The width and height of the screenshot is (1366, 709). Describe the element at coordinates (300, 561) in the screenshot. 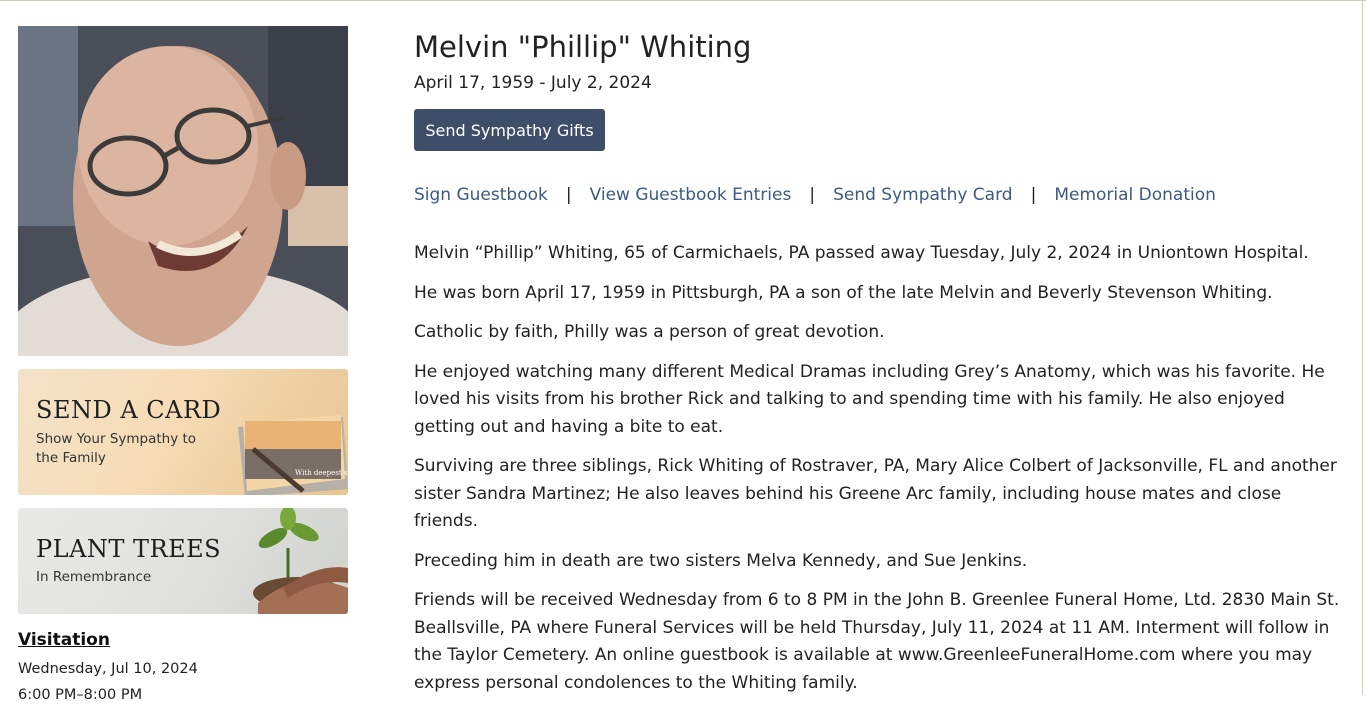

I see `seedling-hands-image` at that location.